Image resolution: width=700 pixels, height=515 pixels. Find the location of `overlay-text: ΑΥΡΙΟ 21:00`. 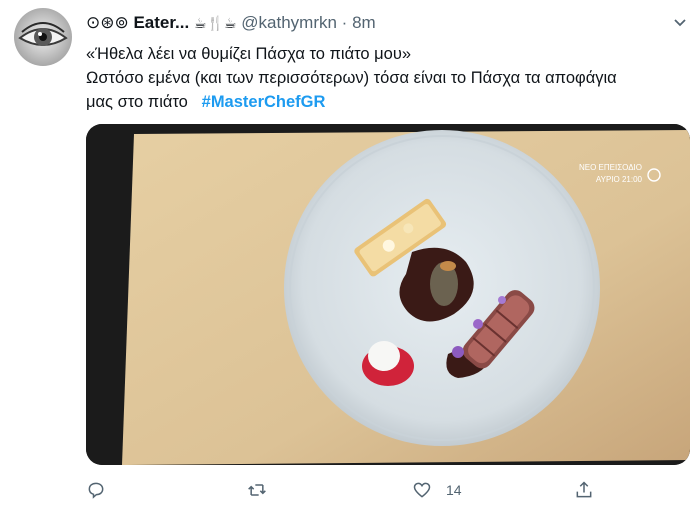

overlay-text: ΑΥΡΙΟ 21:00 is located at coordinates (619, 179).